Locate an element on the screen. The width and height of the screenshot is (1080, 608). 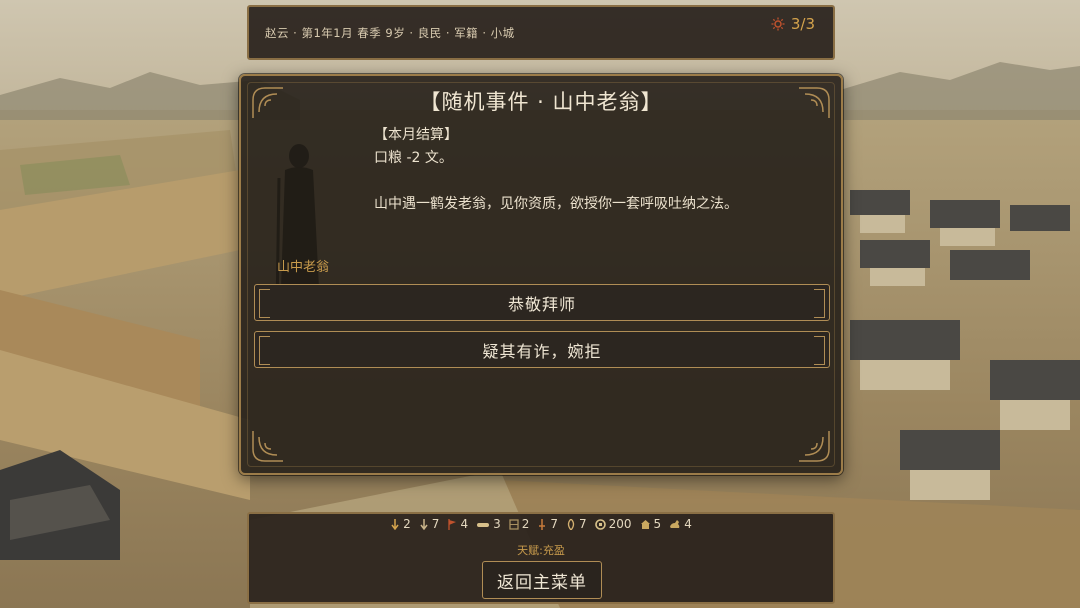
settlement-header: 【本月结算】 is located at coordinates (416, 135).